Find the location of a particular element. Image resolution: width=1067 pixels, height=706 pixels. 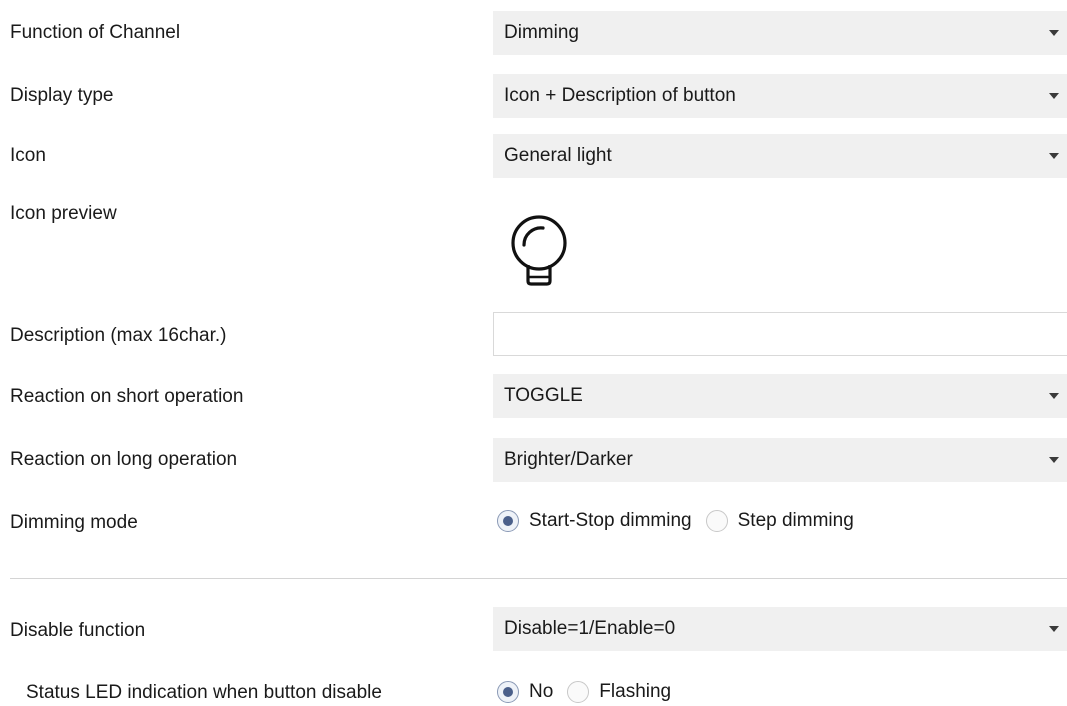

status-led-flashing-radio: Flashing is located at coordinates (619, 692).